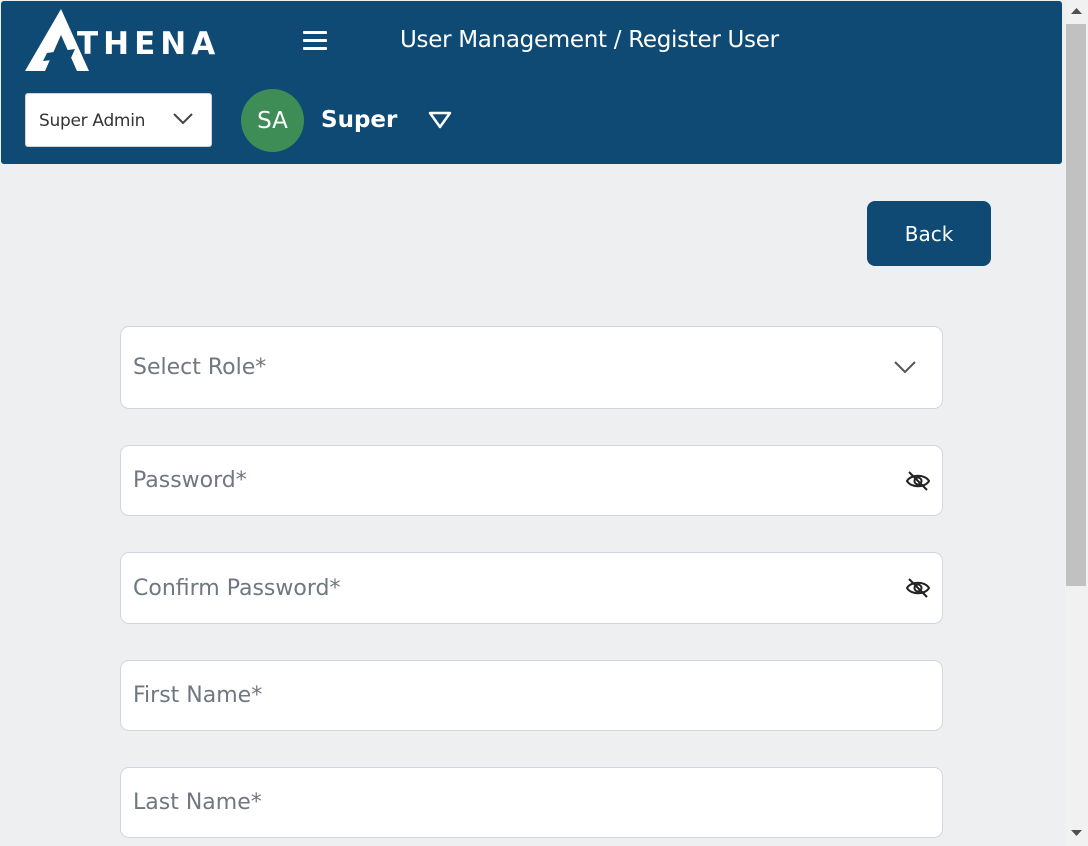 This screenshot has height=846, width=1088. What do you see at coordinates (359, 120) in the screenshot?
I see `user-name: Super` at bounding box center [359, 120].